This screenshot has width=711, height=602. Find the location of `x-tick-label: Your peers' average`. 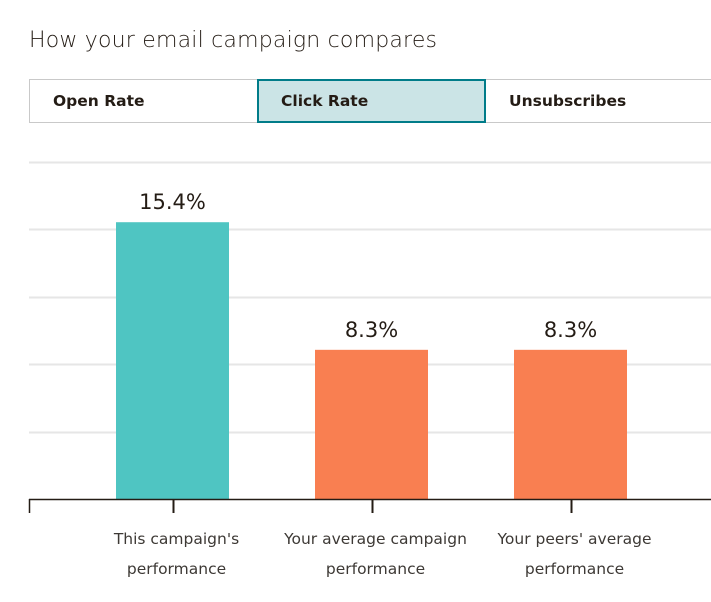

x-tick-label: Your peers' average is located at coordinates (573, 539).